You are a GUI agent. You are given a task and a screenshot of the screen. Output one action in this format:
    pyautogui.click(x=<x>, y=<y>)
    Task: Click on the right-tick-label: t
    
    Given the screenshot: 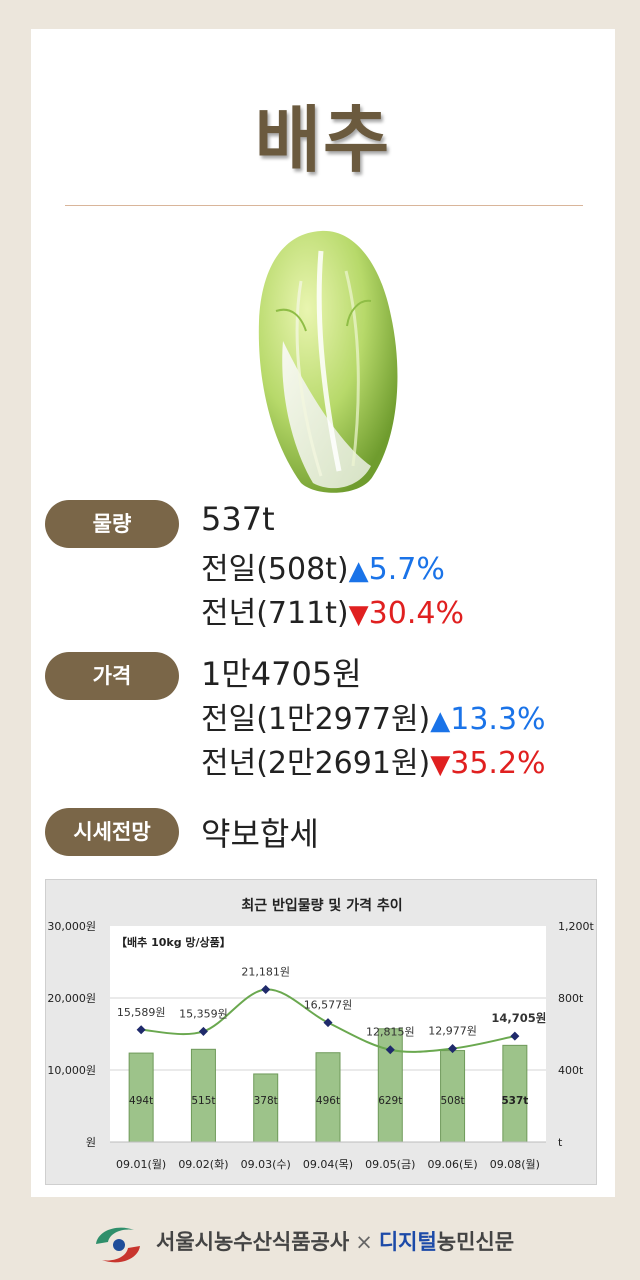 What is the action you would take?
    pyautogui.click(x=560, y=1142)
    